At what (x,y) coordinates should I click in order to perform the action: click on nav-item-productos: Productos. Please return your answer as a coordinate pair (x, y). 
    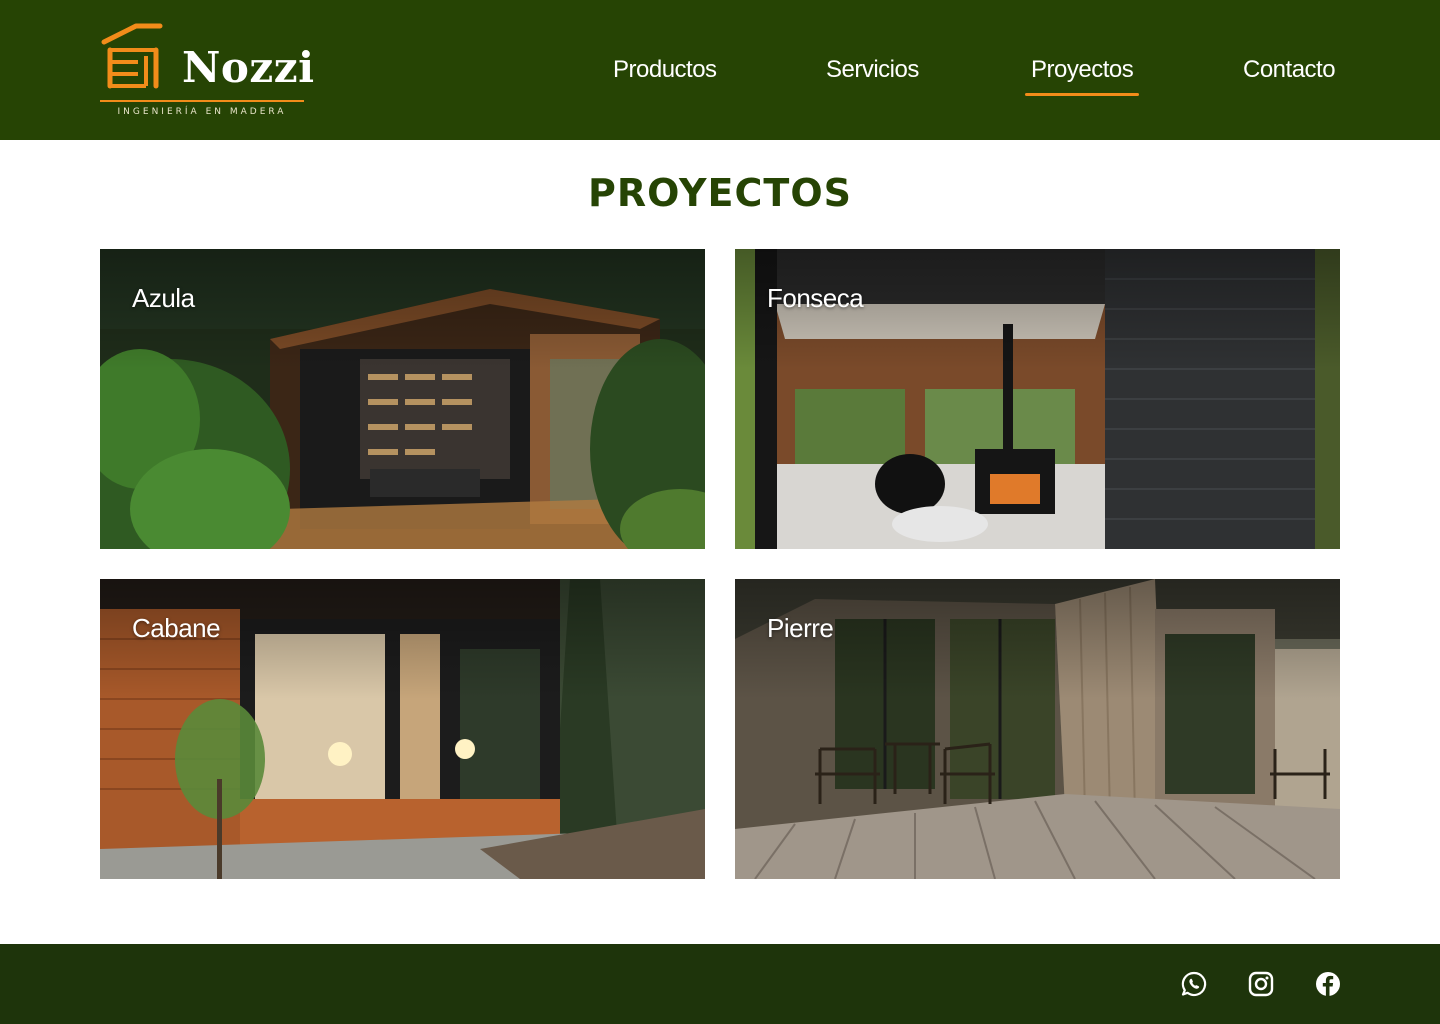
    Looking at the image, I should click on (665, 73).